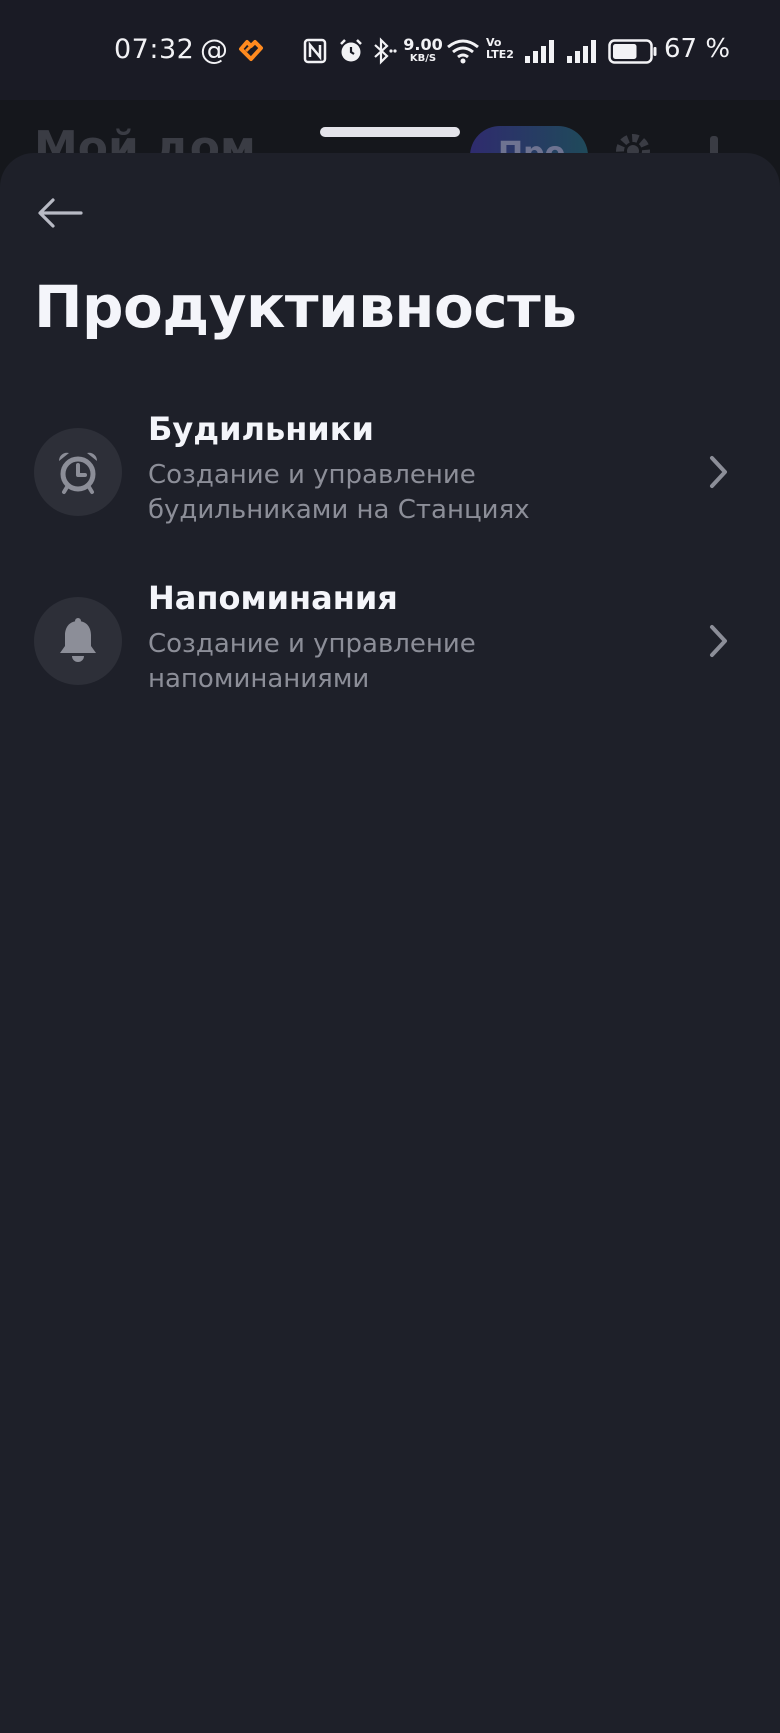  Describe the element at coordinates (463, 51) in the screenshot. I see `wifi-icon` at that location.